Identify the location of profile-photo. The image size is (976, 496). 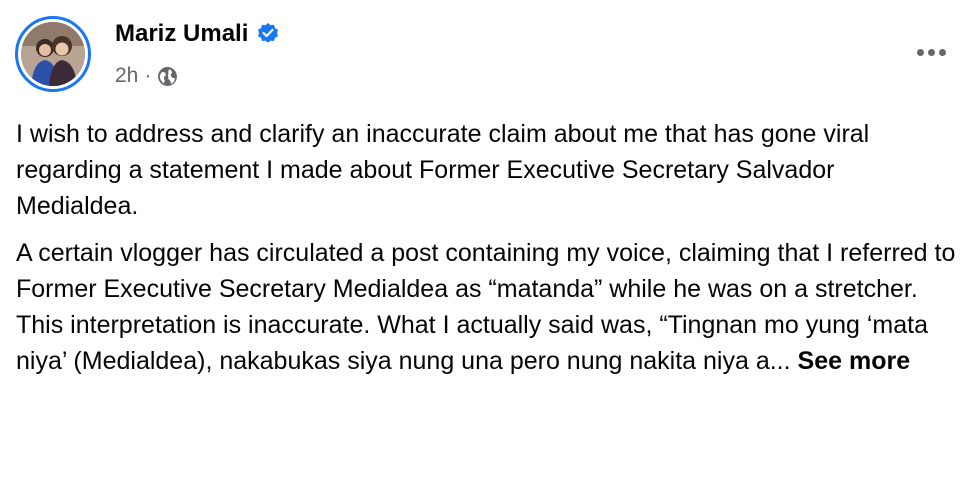
(53, 54).